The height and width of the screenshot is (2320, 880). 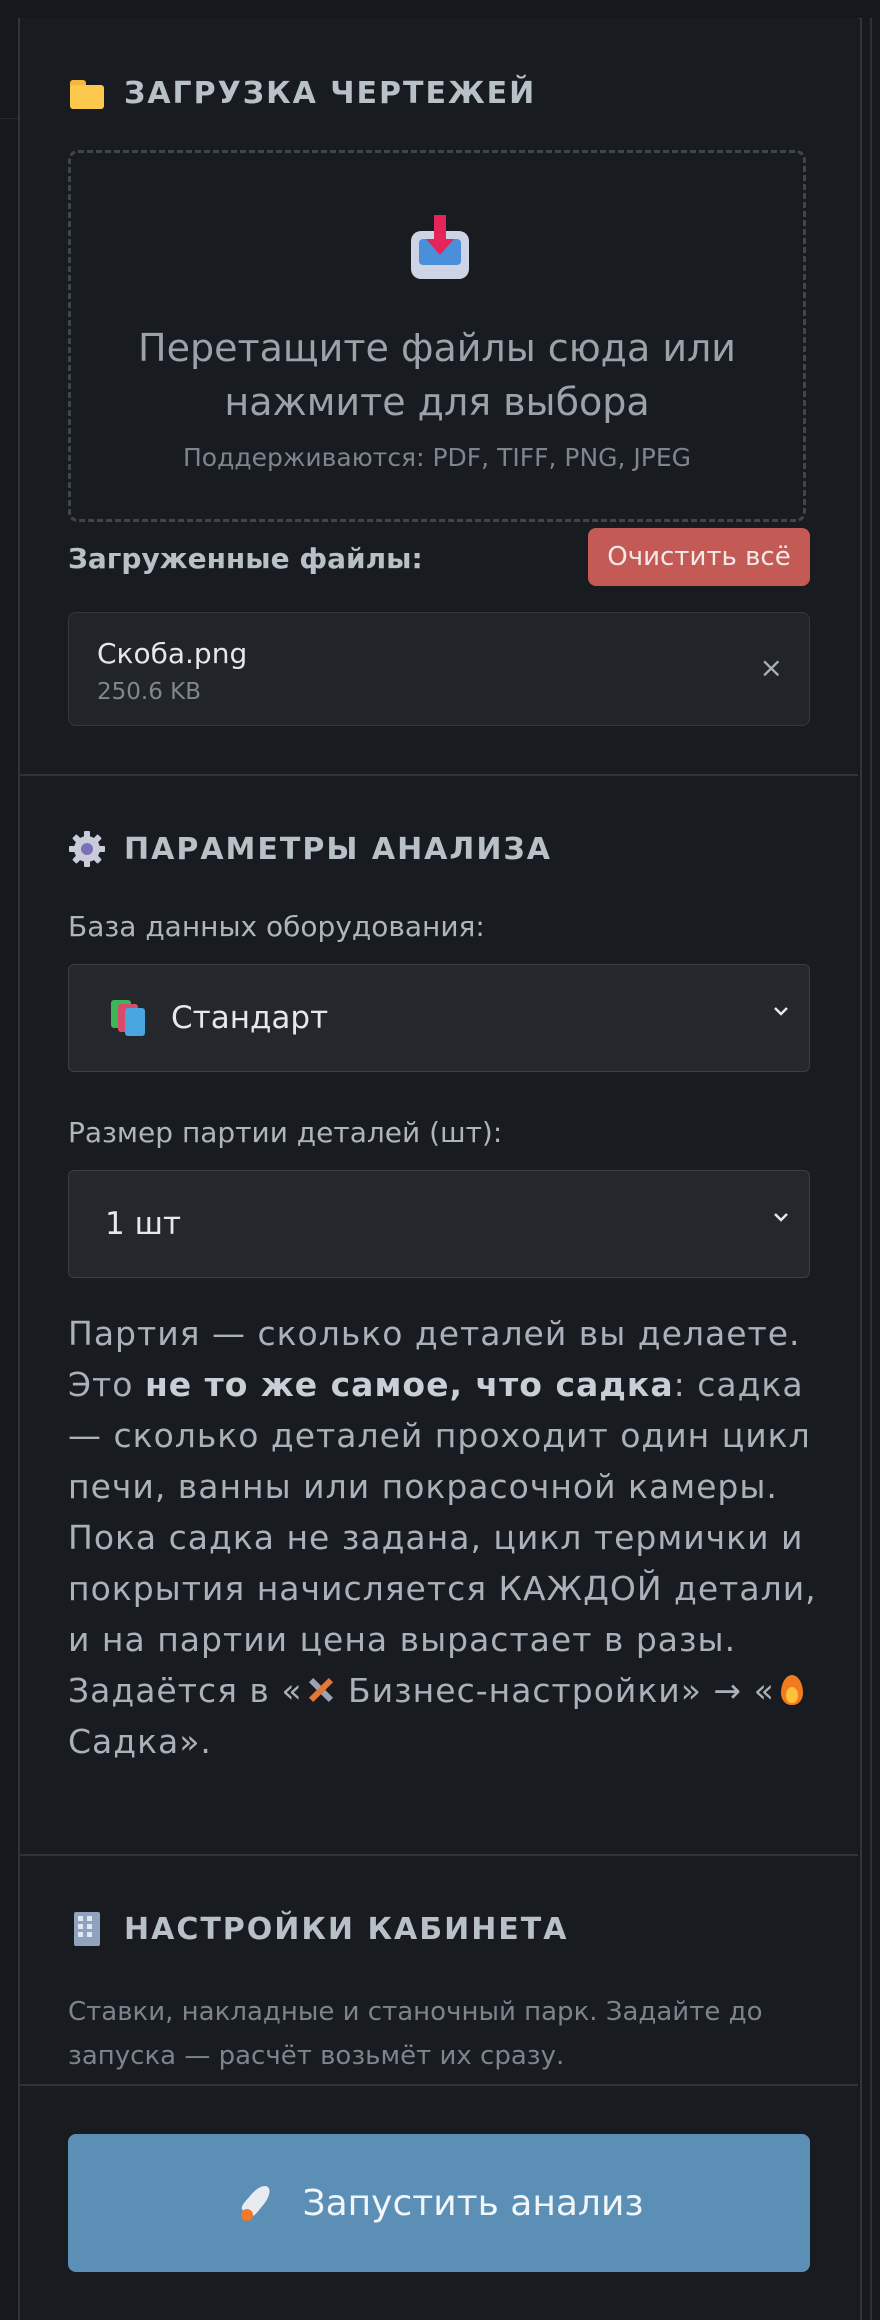 What do you see at coordinates (346, 1929) in the screenshot?
I see `cabinet-title-text: НАСТРОЙКИ КАБИНЕТА` at bounding box center [346, 1929].